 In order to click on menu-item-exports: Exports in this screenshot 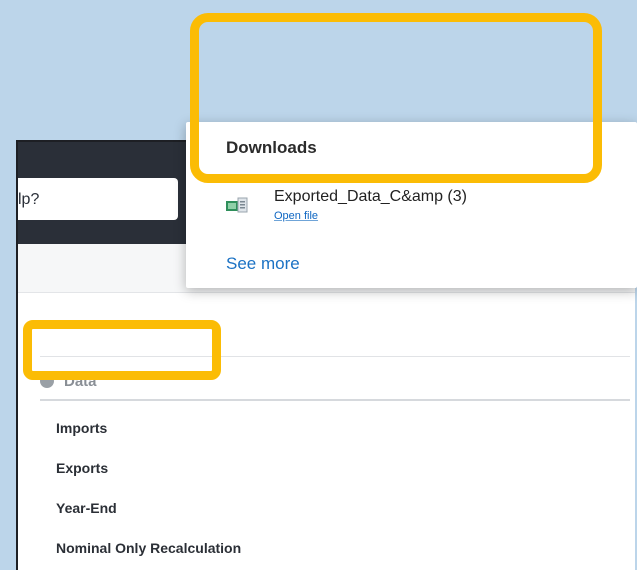, I will do `click(82, 468)`.